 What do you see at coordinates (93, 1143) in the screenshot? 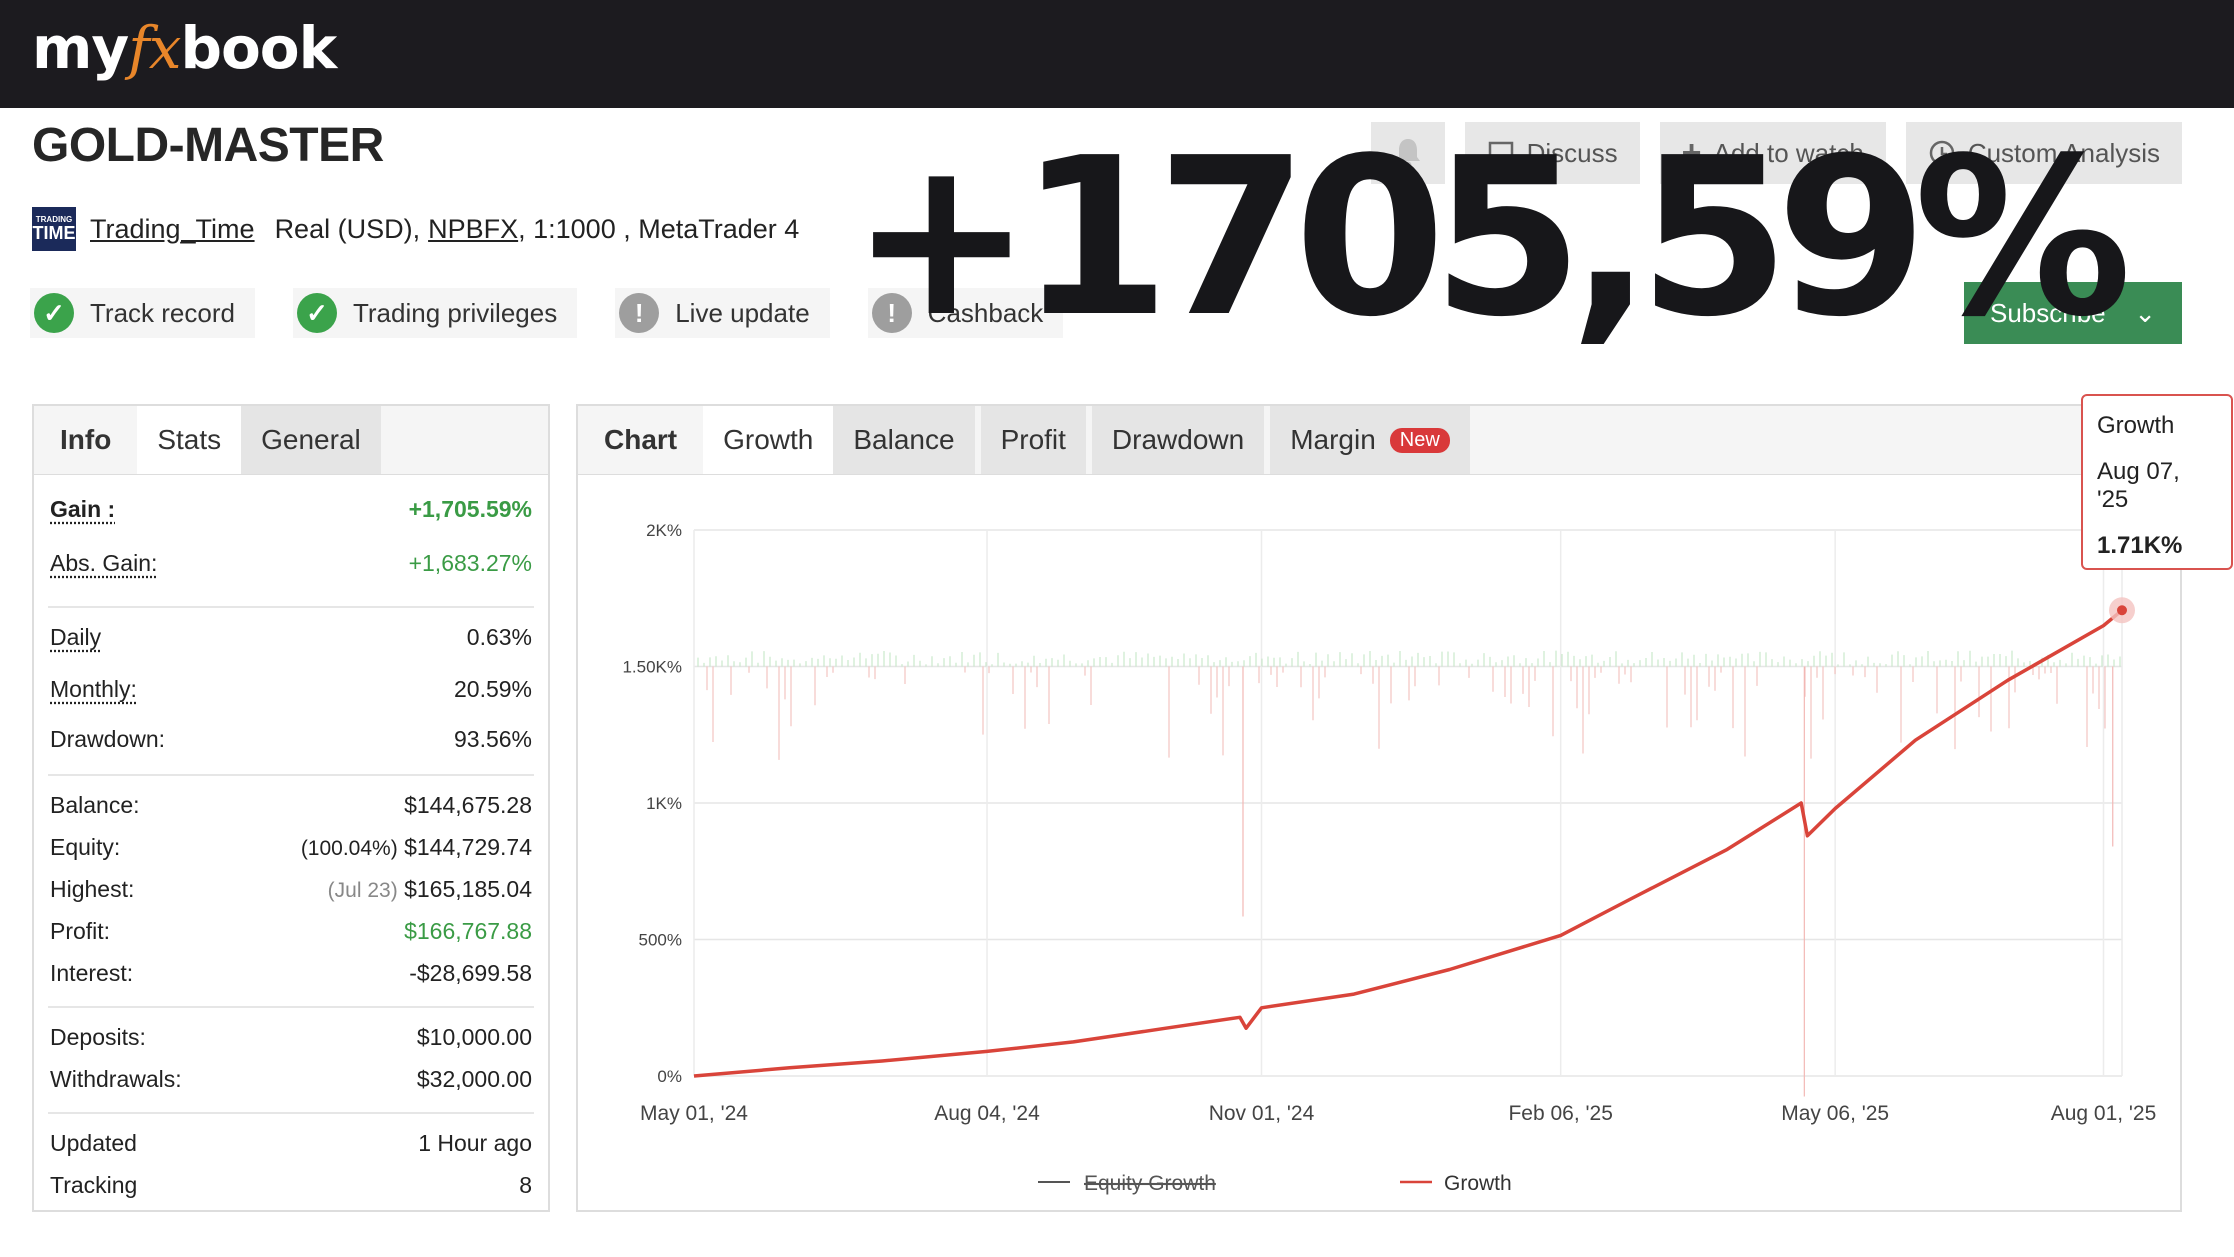
I see `stat-label: Updated` at bounding box center [93, 1143].